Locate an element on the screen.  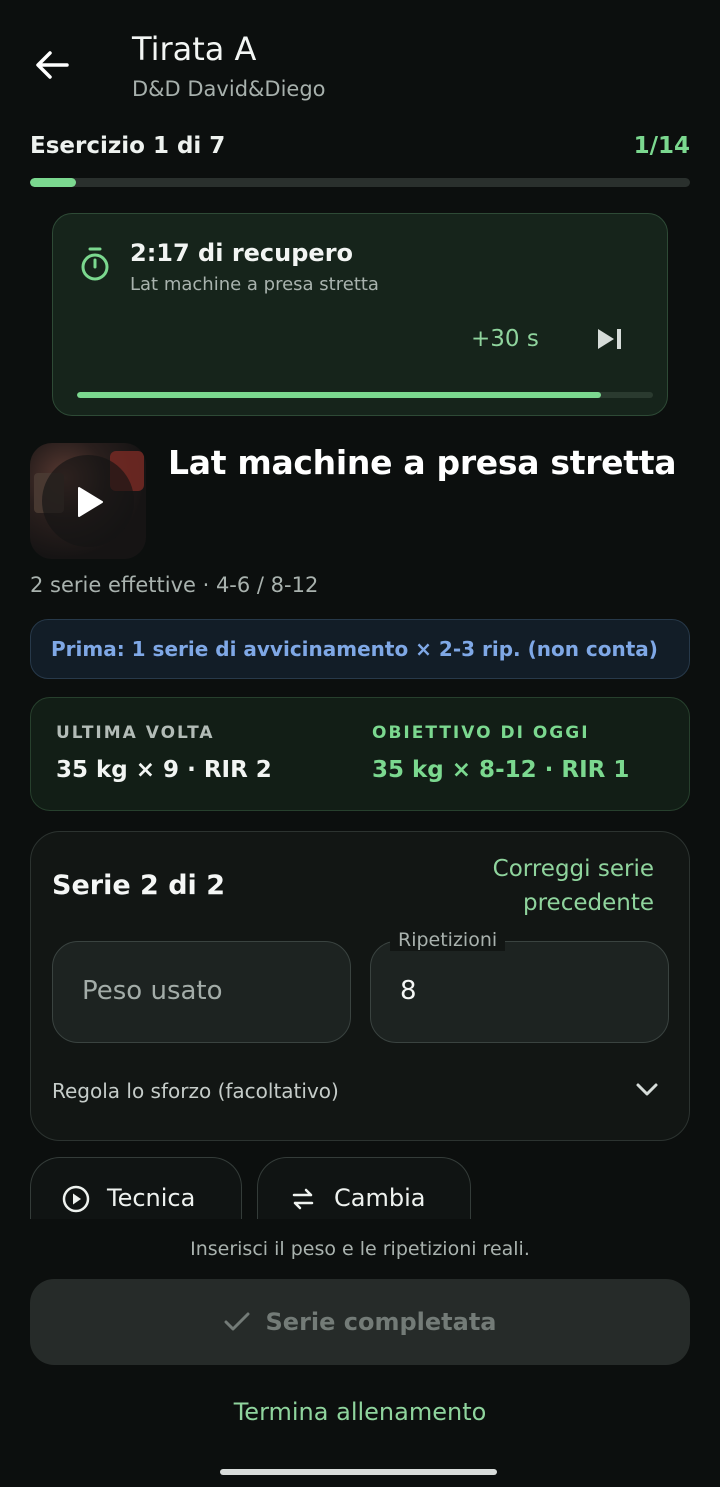
today-goal-value: 35 kg × 8-12 · RIR 1 is located at coordinates (501, 770).